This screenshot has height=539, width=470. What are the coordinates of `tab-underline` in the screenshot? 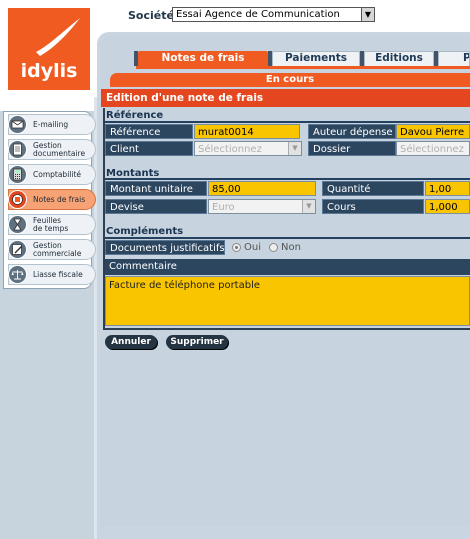 It's located at (303, 67).